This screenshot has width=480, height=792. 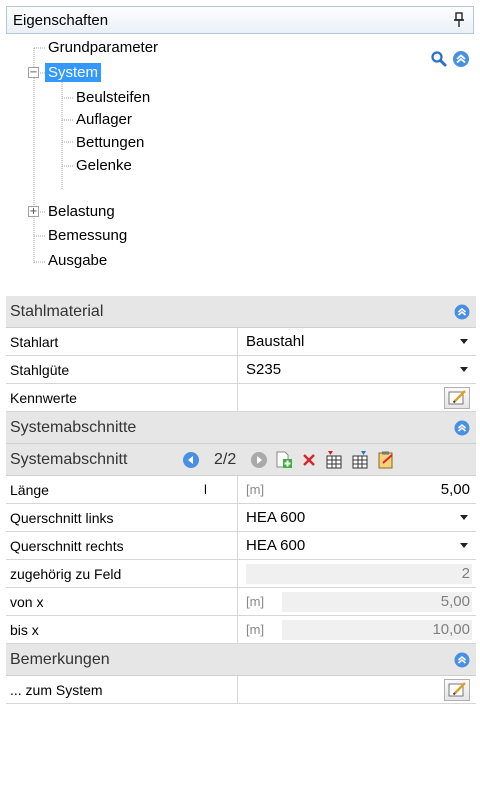 I want to click on row-zum-system: ... zum System, so click(x=241, y=690).